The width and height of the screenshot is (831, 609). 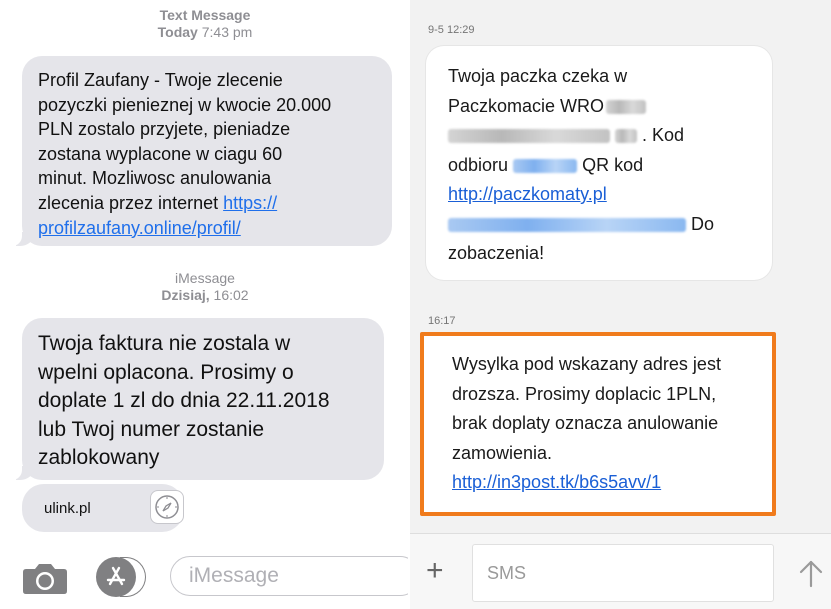 What do you see at coordinates (623, 573) in the screenshot?
I see `sms-input` at bounding box center [623, 573].